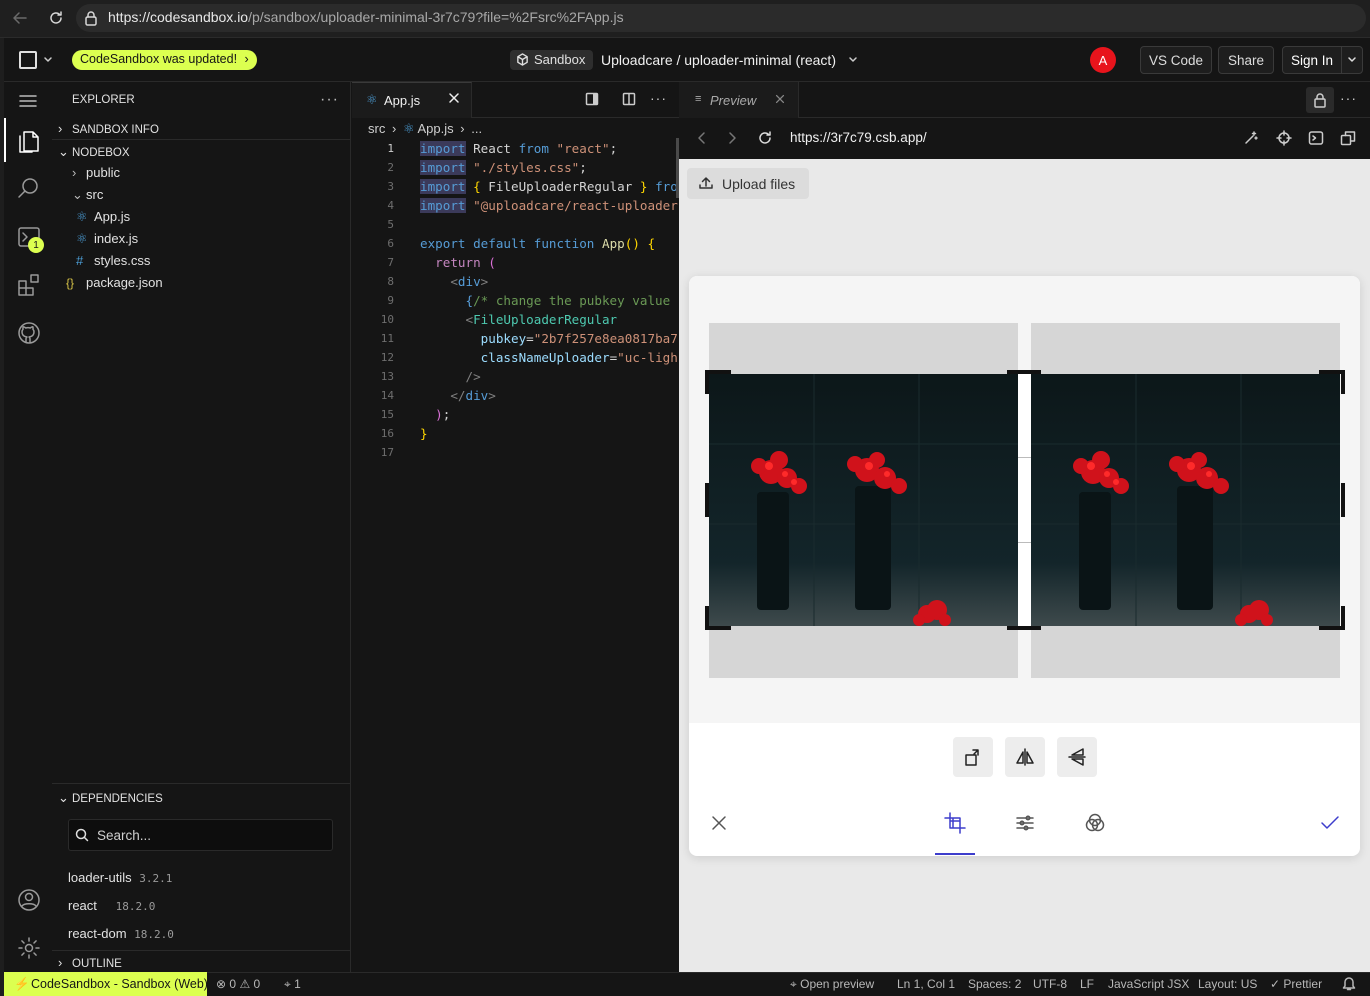  What do you see at coordinates (549, 414) in the screenshot?
I see `code-line: );` at bounding box center [549, 414].